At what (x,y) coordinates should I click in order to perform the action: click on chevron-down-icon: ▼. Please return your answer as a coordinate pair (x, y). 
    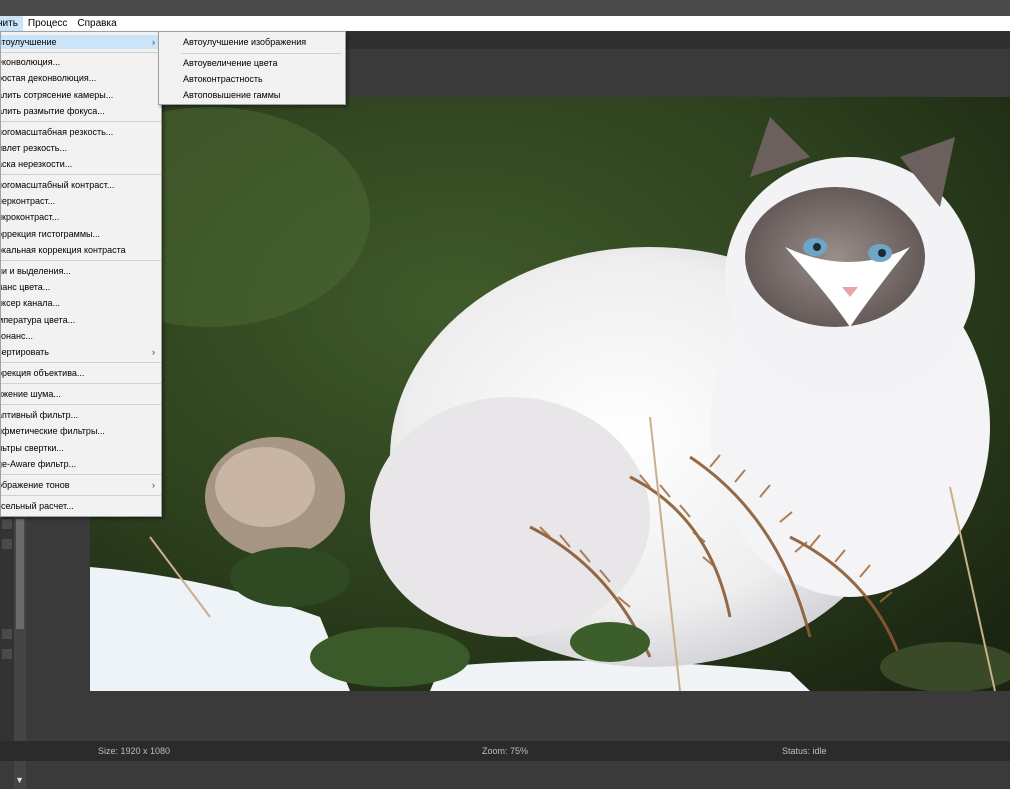
    Looking at the image, I should click on (19, 780).